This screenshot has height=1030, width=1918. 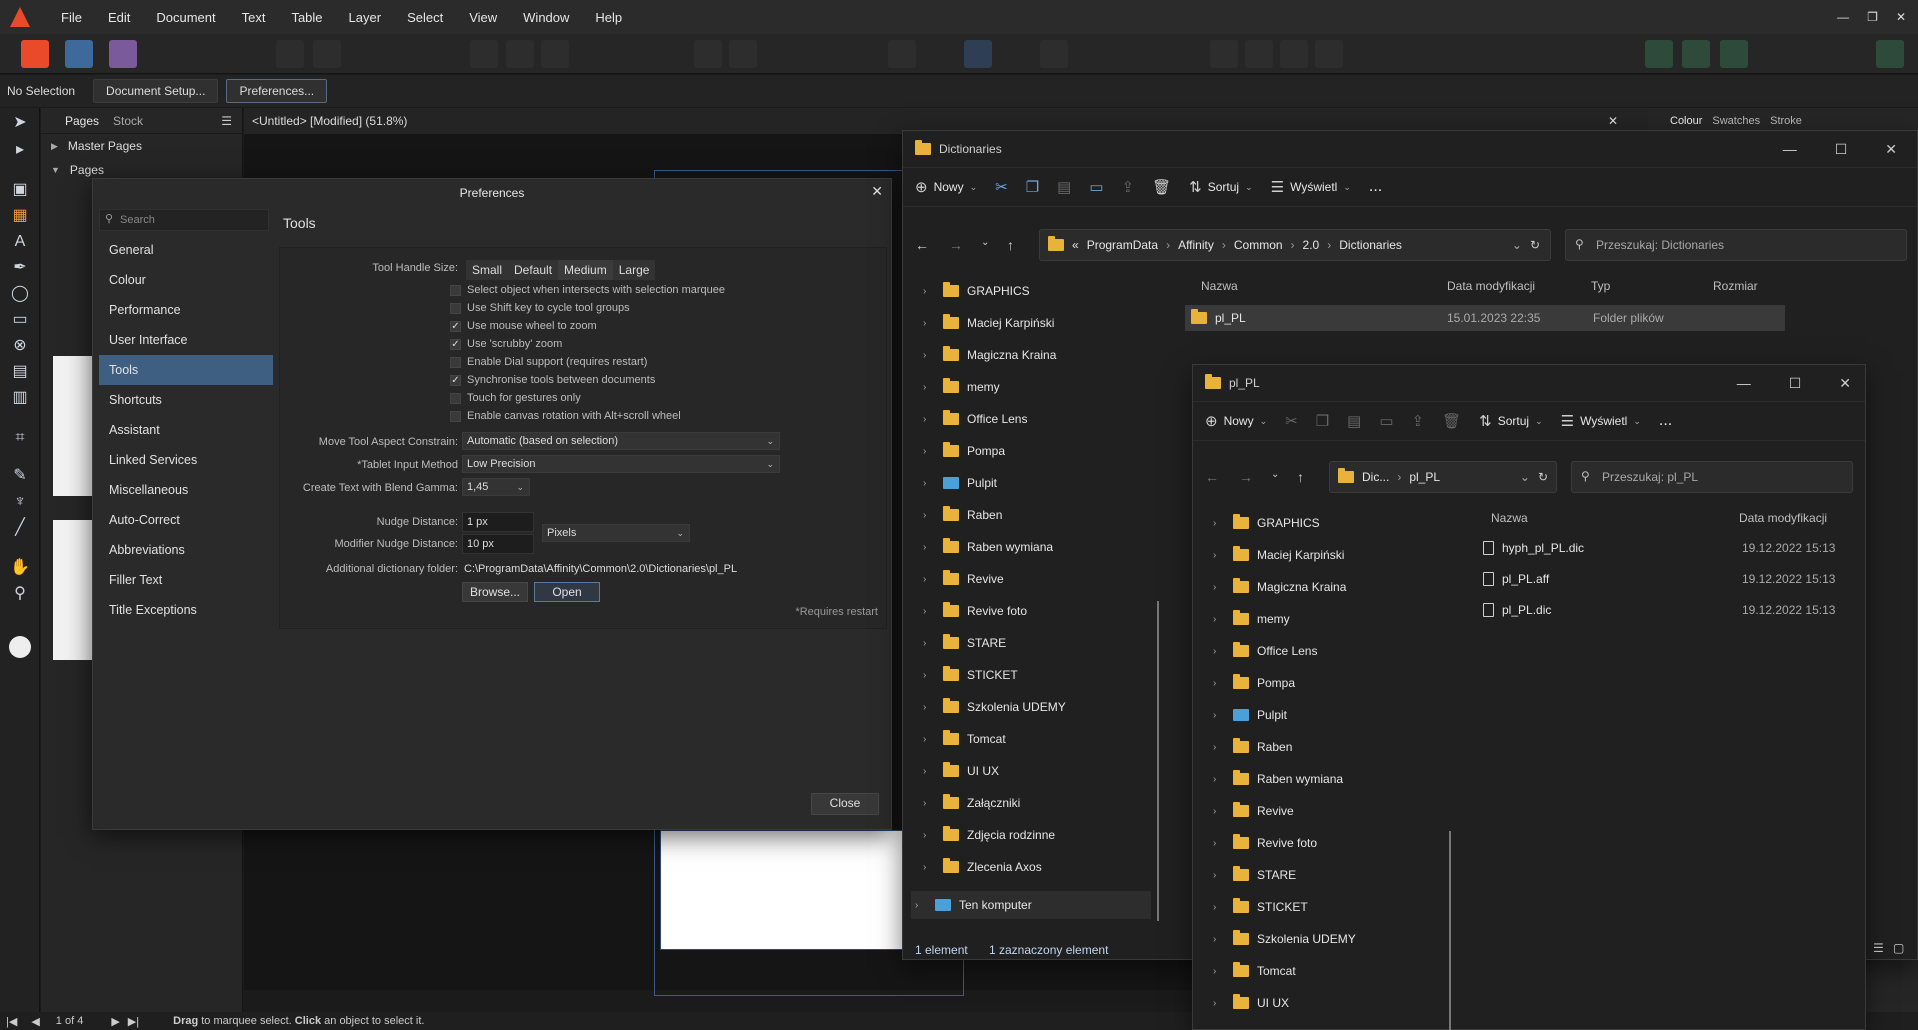 What do you see at coordinates (515, 398) in the screenshot?
I see `check-row: Touch for gestures only` at bounding box center [515, 398].